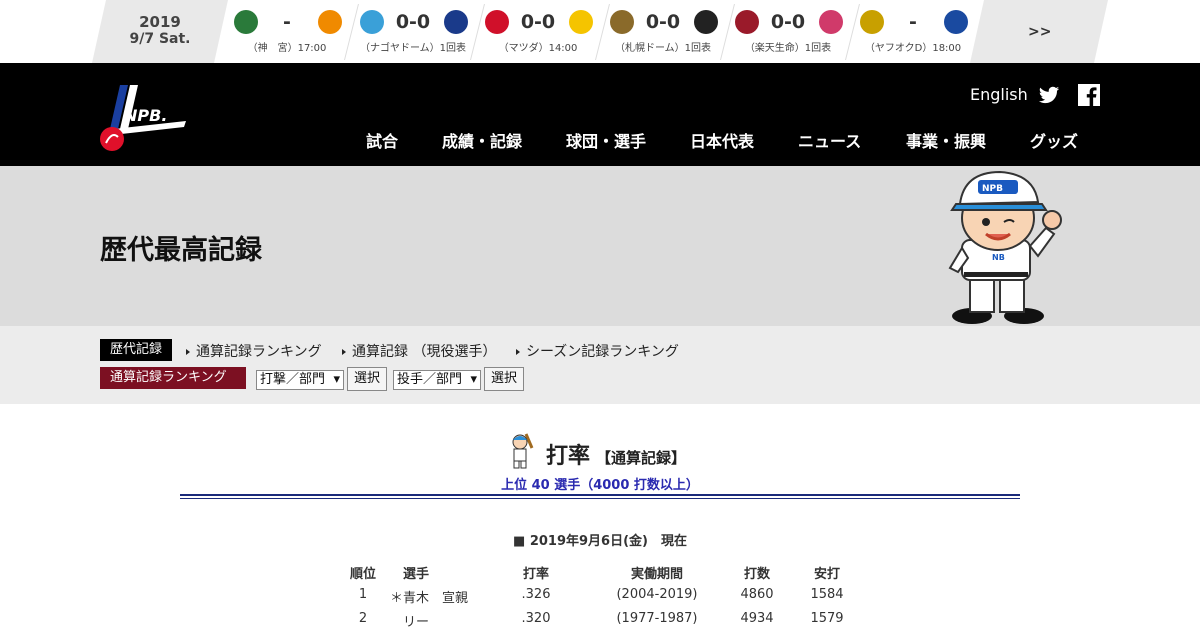  What do you see at coordinates (382, 140) in the screenshot?
I see `nav-games: 試合` at bounding box center [382, 140].